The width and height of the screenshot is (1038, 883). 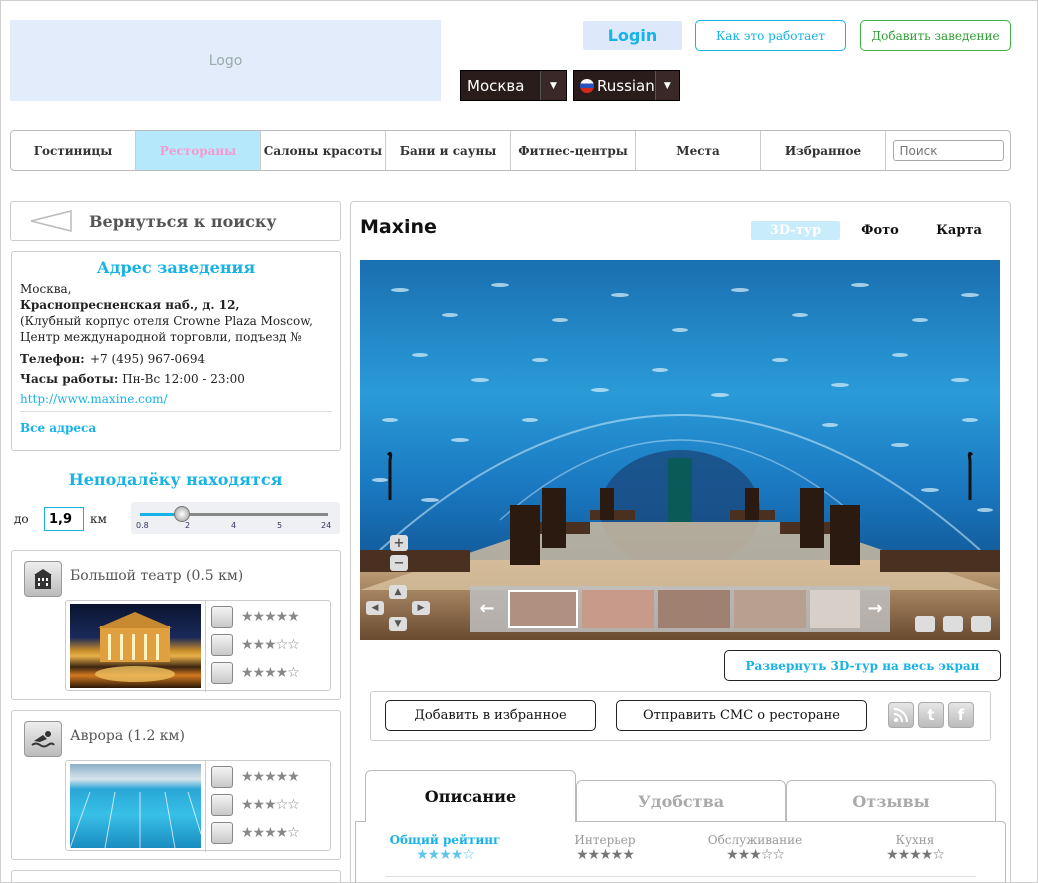 I want to click on zoom-in-icon: +, so click(x=399, y=543).